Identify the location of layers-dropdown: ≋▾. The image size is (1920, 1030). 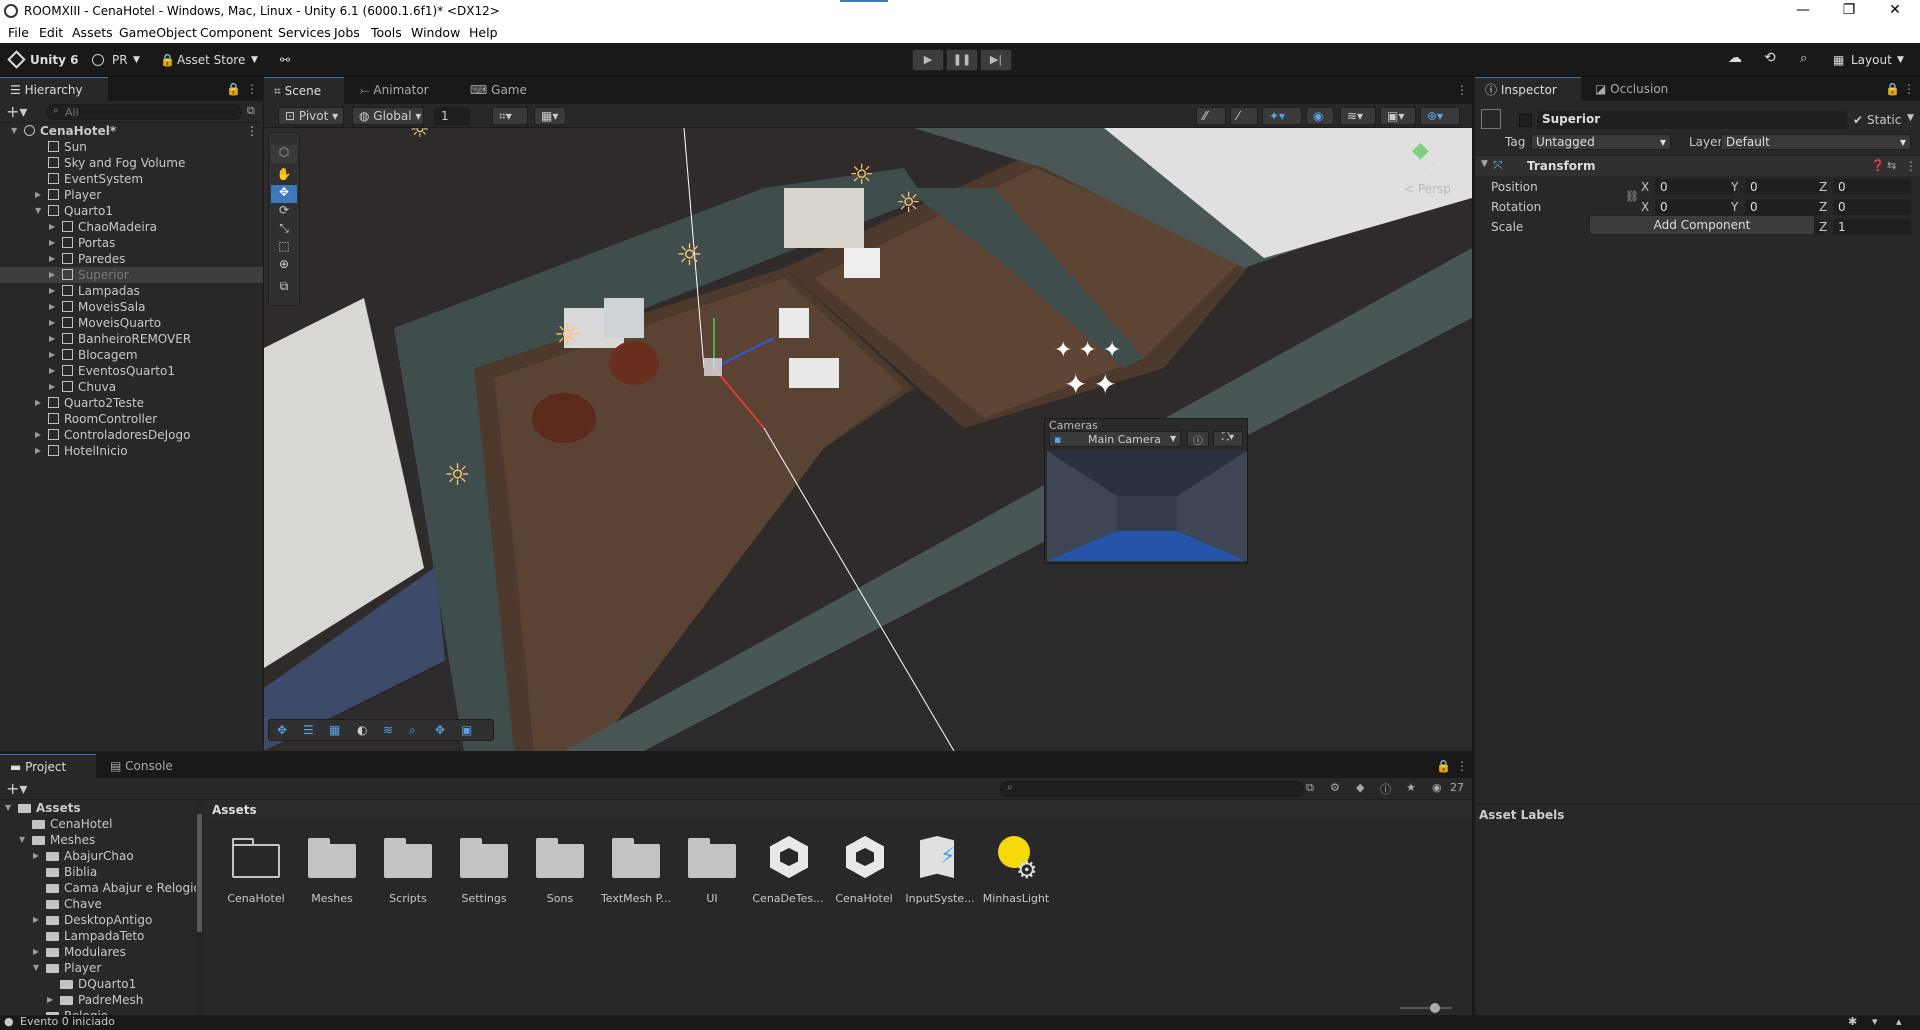
(1358, 116).